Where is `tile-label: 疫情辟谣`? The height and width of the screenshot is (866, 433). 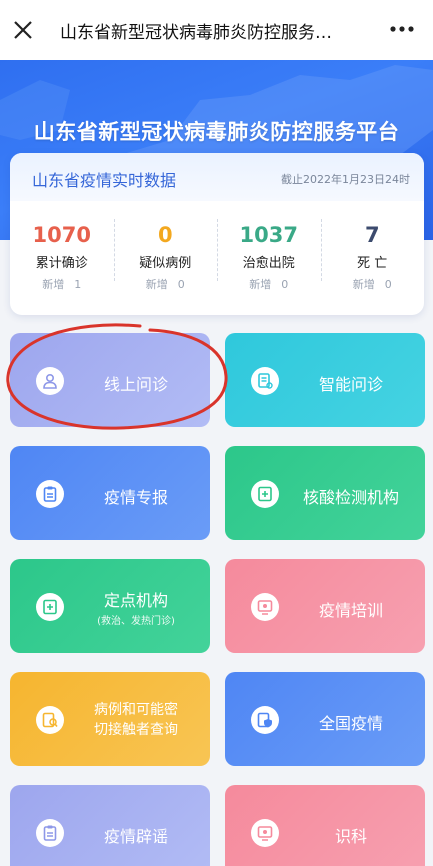
tile-label: 疫情辟谣 is located at coordinates (135, 836).